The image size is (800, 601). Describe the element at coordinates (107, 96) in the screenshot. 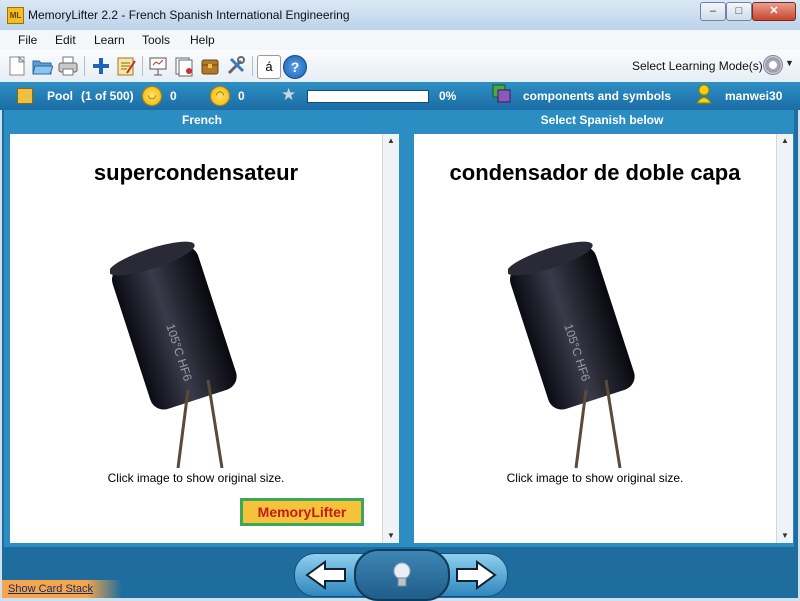

I see `pool-count: (1 of 500)` at that location.